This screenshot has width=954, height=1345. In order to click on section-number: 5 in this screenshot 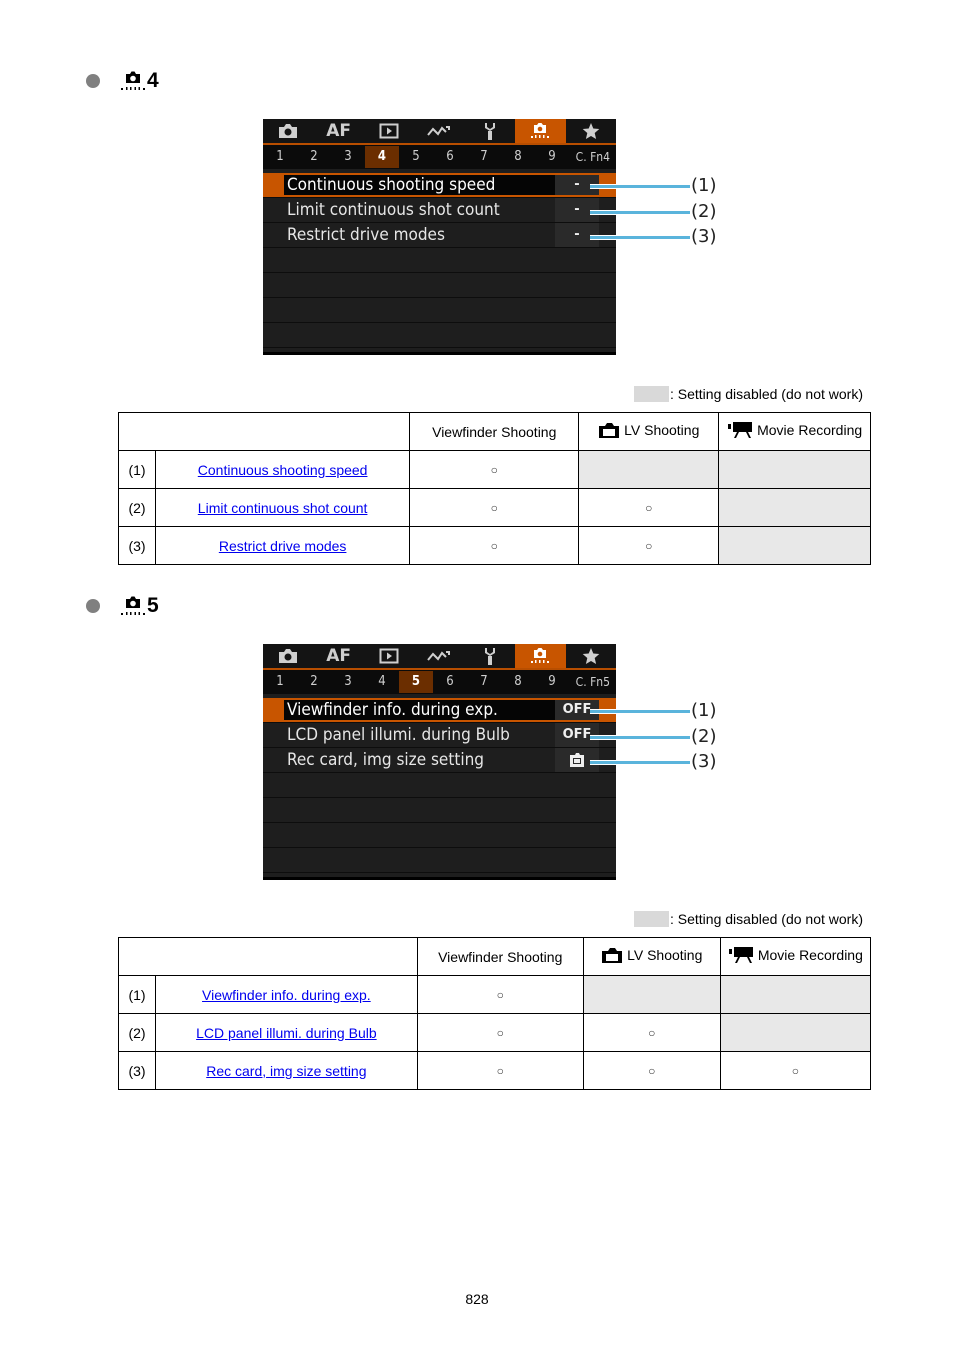, I will do `click(153, 605)`.